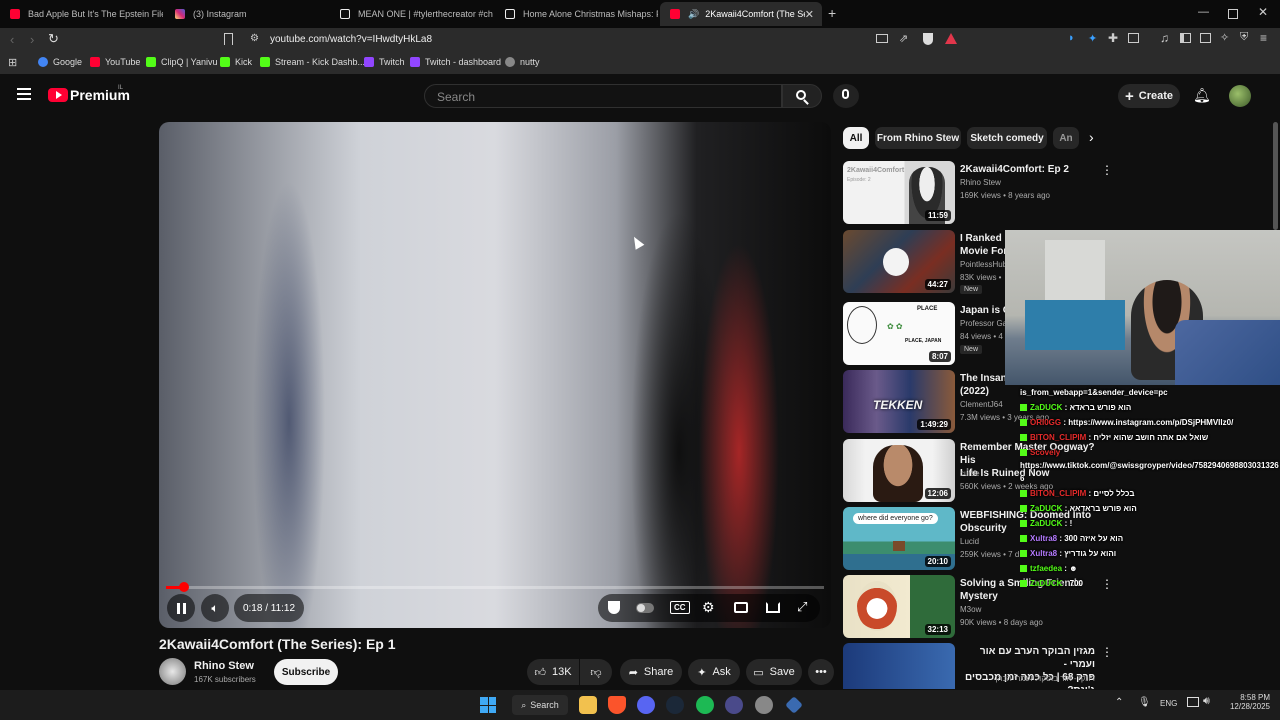  What do you see at coordinates (1133, 38) in the screenshot?
I see `extension-icon` at bounding box center [1133, 38].